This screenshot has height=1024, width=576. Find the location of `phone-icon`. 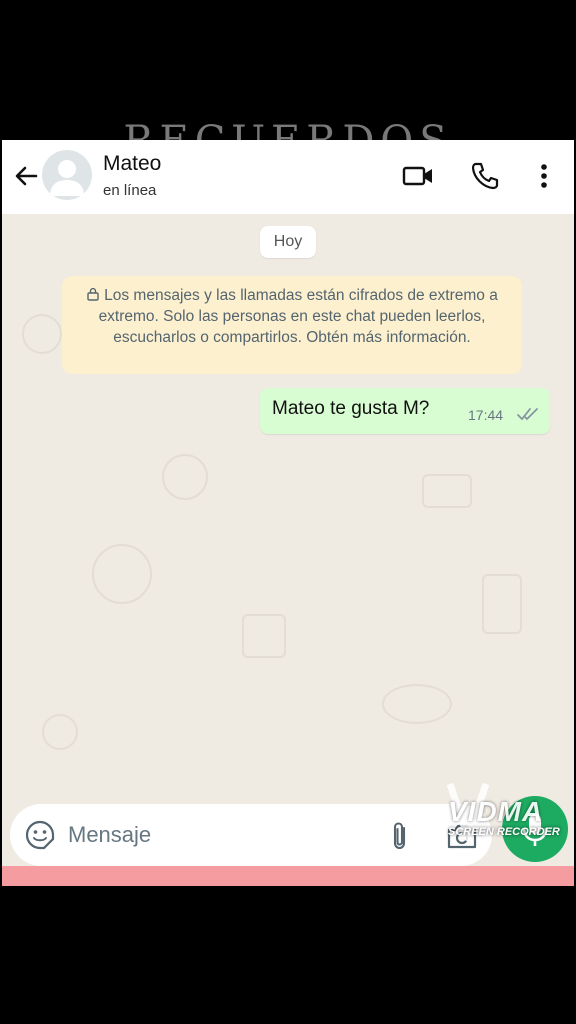

phone-icon is located at coordinates (485, 176).